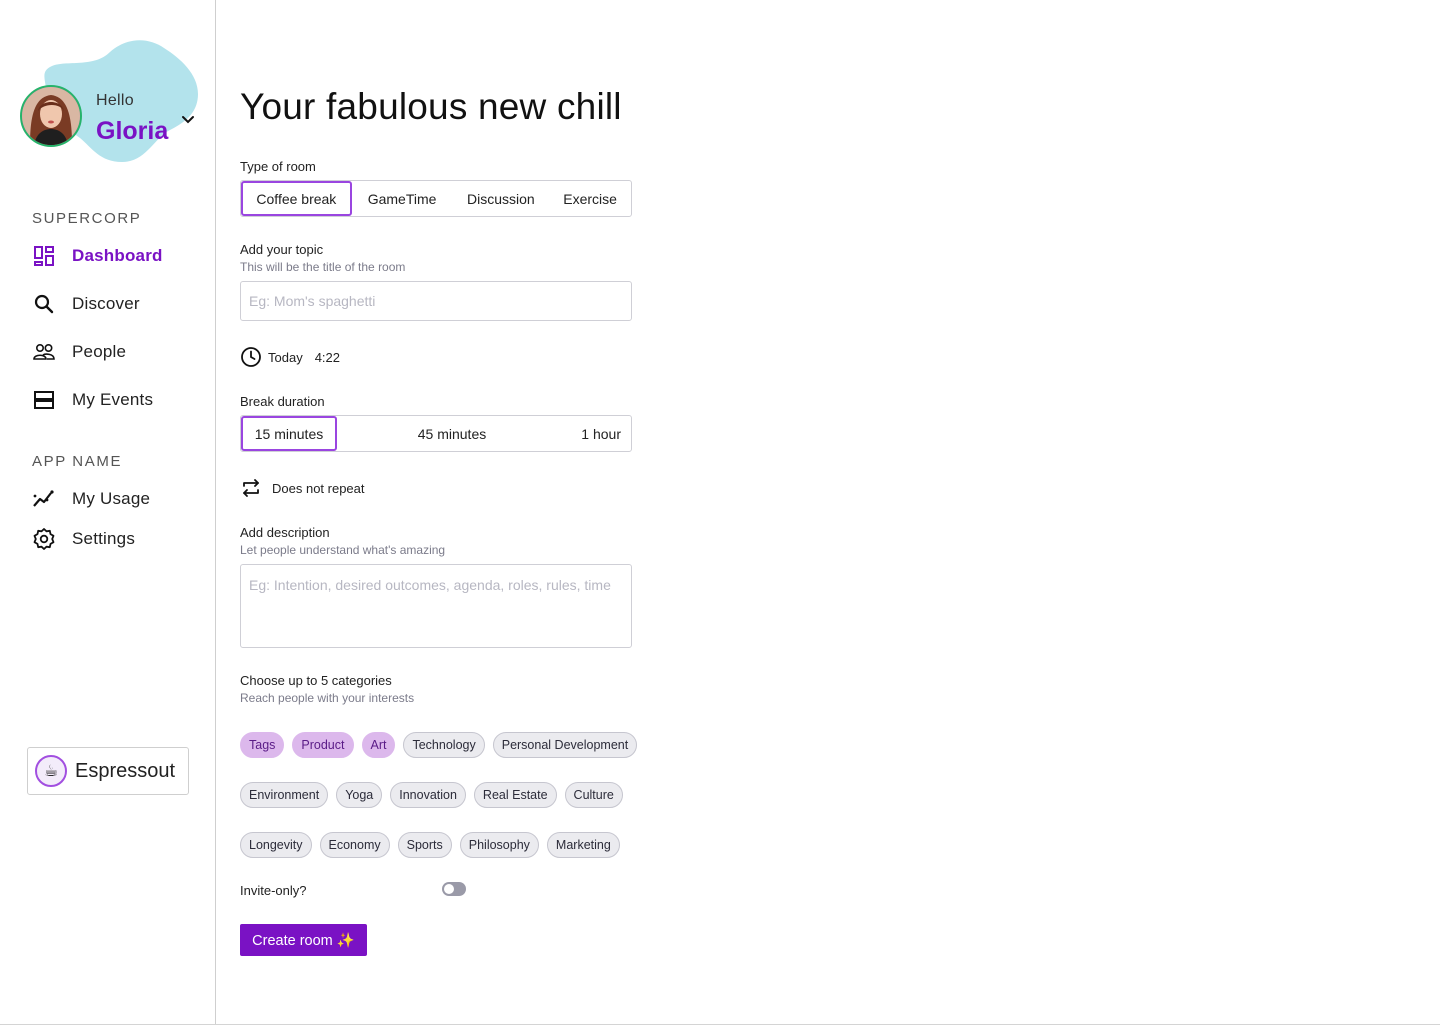 This screenshot has height=1025, width=1440. What do you see at coordinates (276, 845) in the screenshot?
I see `category-chip-longevity: Longevity` at bounding box center [276, 845].